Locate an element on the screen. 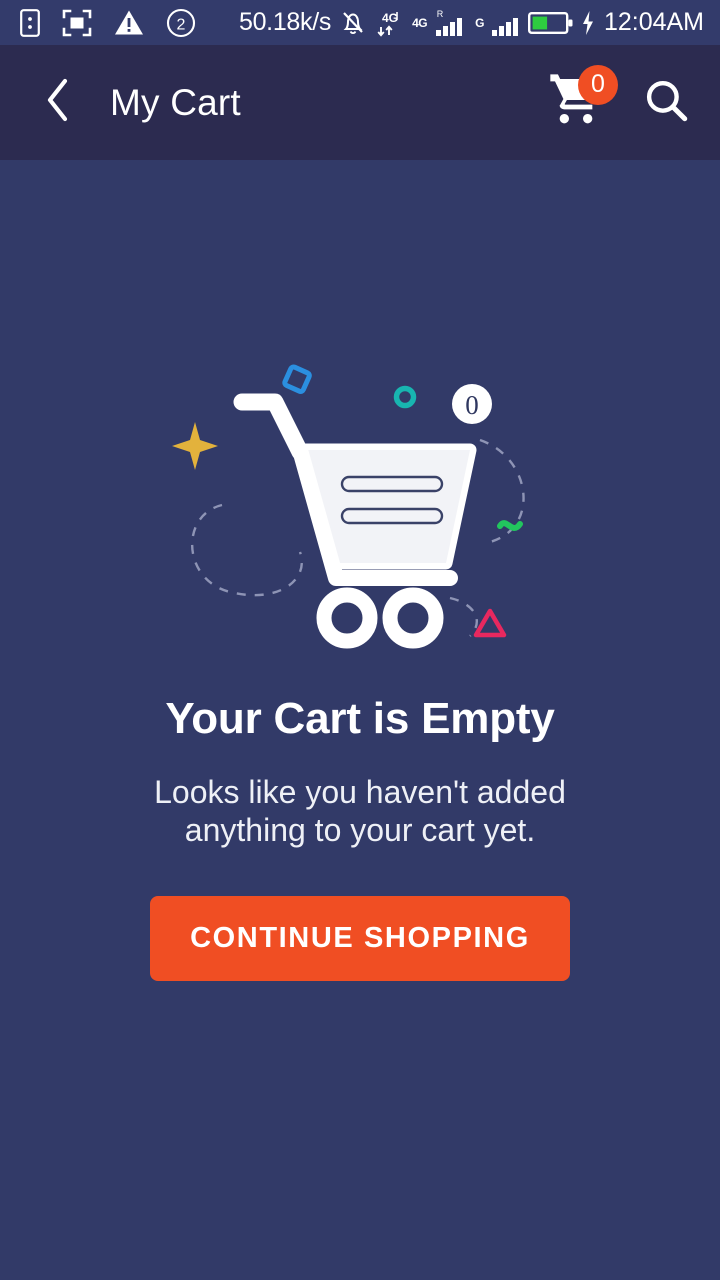  sim1-network-label: 4G is located at coordinates (420, 22).